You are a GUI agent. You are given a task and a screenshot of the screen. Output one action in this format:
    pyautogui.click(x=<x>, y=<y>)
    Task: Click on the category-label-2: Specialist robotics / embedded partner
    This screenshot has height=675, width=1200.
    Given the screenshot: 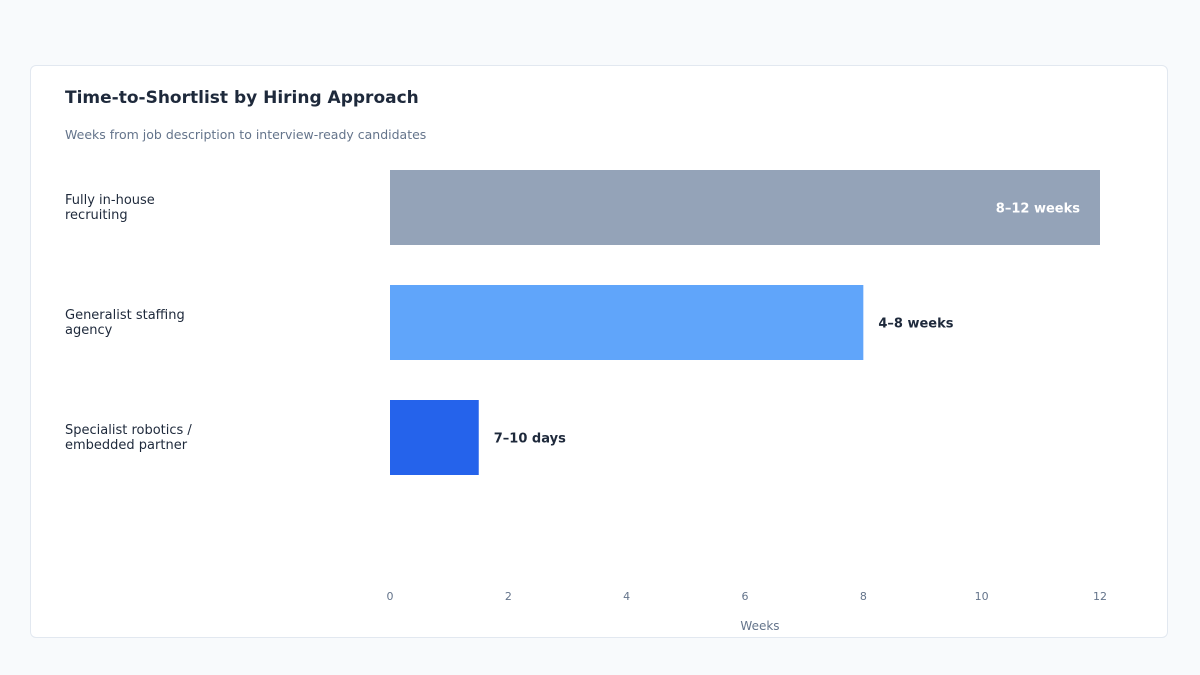 What is the action you would take?
    pyautogui.click(x=128, y=438)
    